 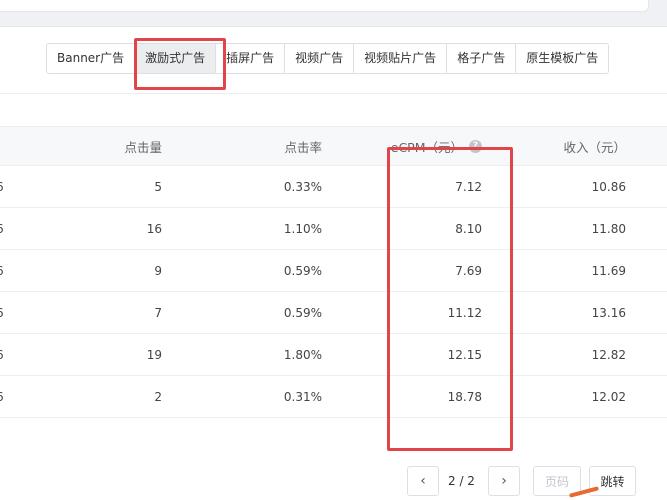 What do you see at coordinates (612, 481) in the screenshot?
I see `jump-button: 跳转` at bounding box center [612, 481].